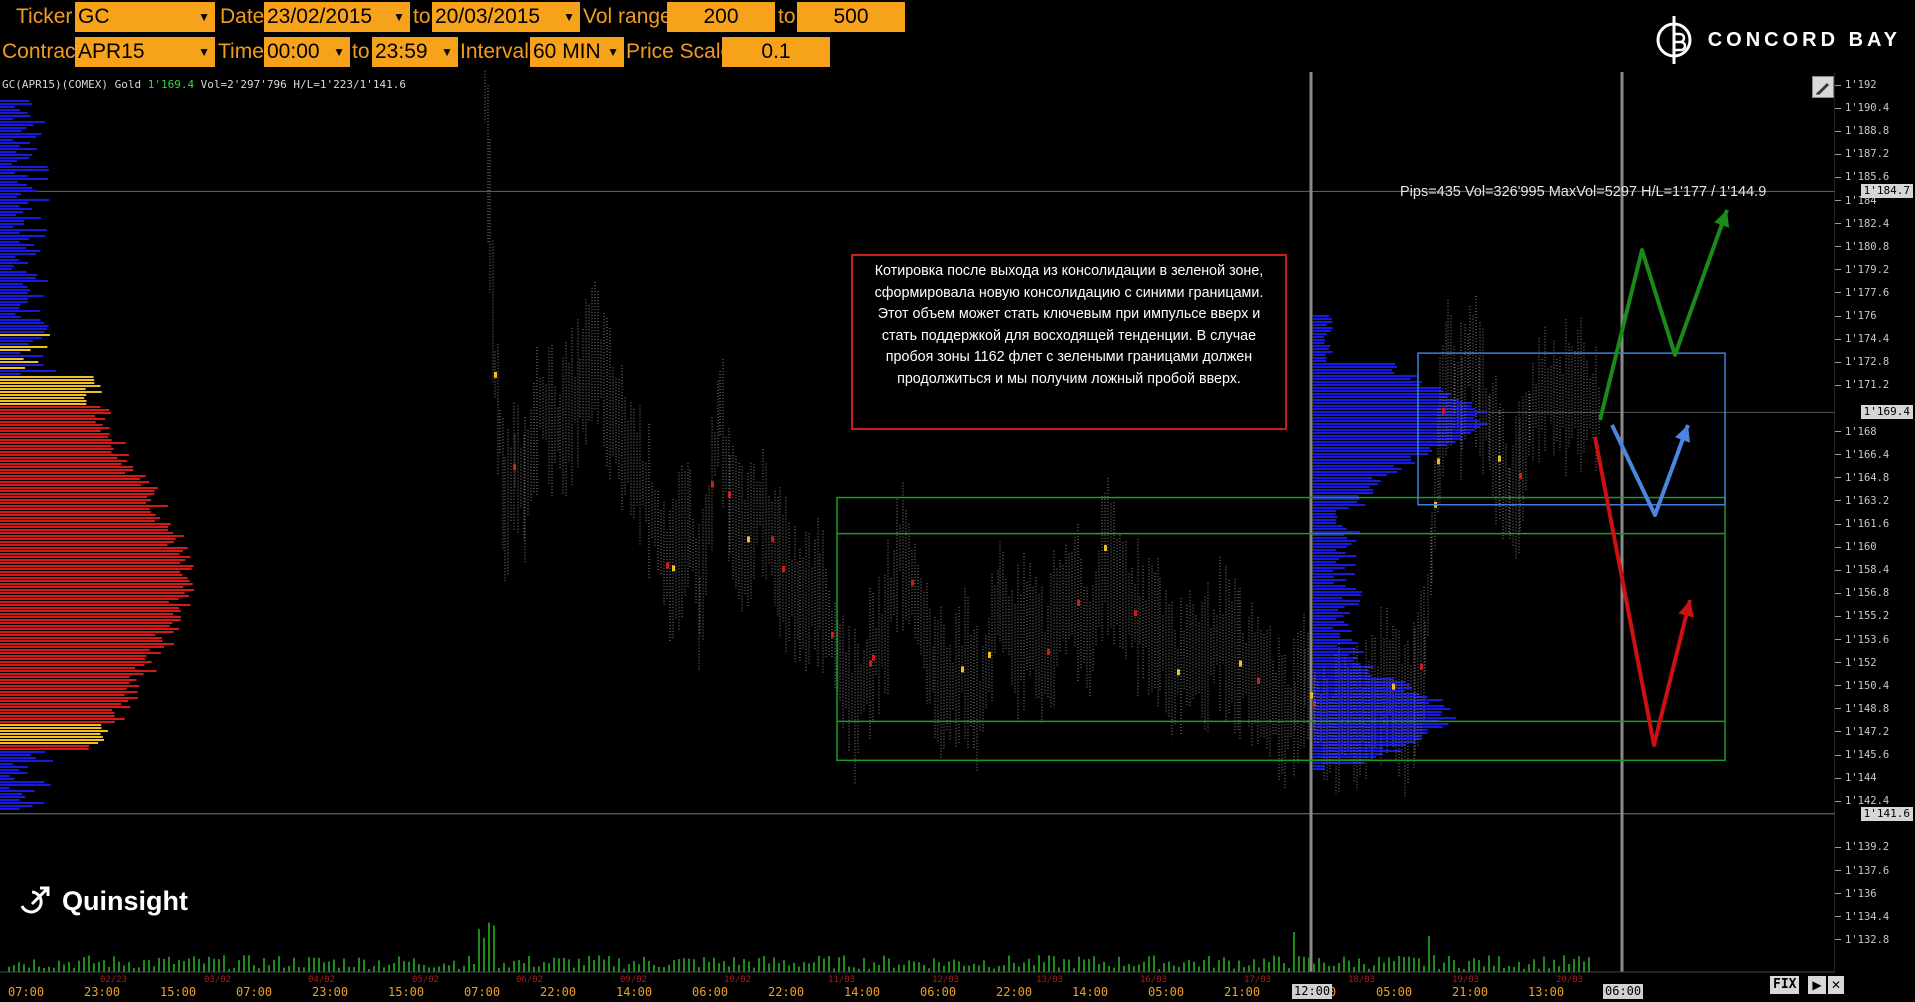 The image size is (1915, 1002). Describe the element at coordinates (145, 52) in the screenshot. I see `contract-select: APR15 ▼` at that location.